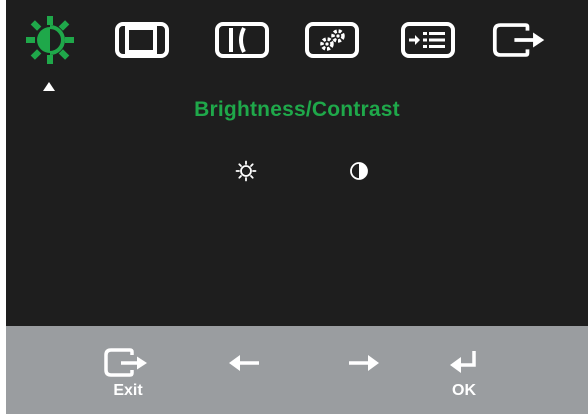 The width and height of the screenshot is (588, 420). I want to click on menu-title: Brightness/Contrast, so click(297, 109).